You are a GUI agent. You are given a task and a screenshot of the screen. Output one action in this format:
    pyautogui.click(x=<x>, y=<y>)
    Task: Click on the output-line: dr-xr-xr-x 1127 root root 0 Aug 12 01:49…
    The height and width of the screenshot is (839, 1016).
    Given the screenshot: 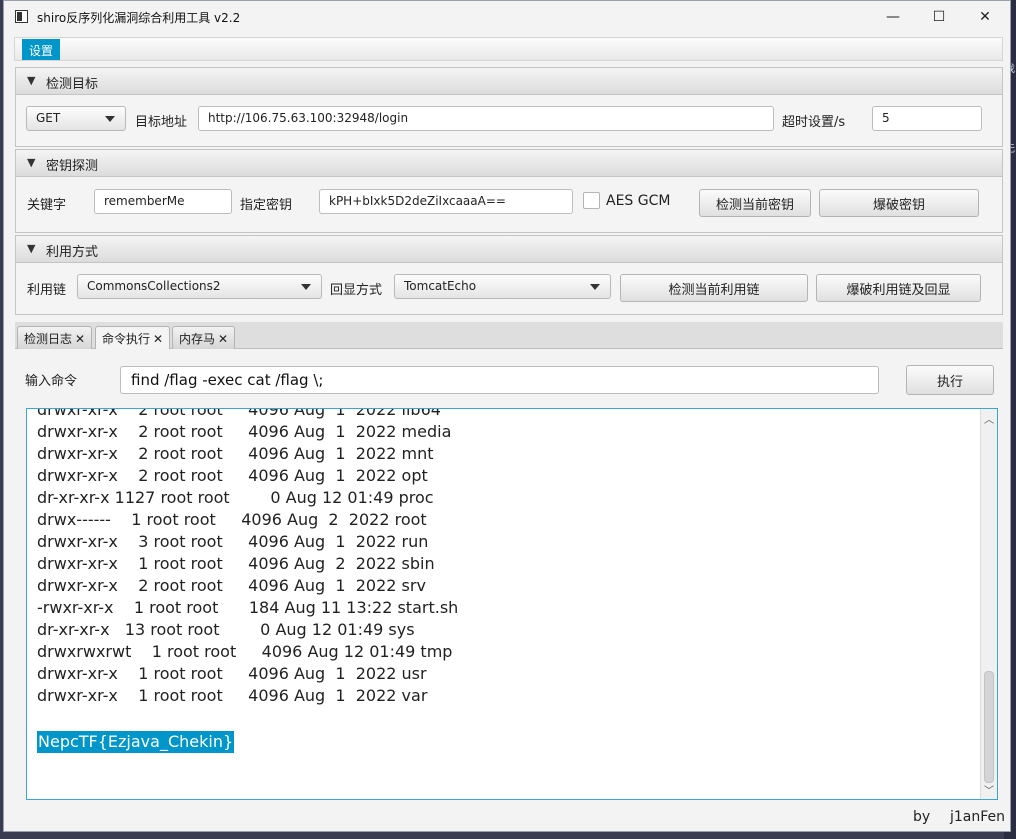 What is the action you would take?
    pyautogui.click(x=235, y=497)
    